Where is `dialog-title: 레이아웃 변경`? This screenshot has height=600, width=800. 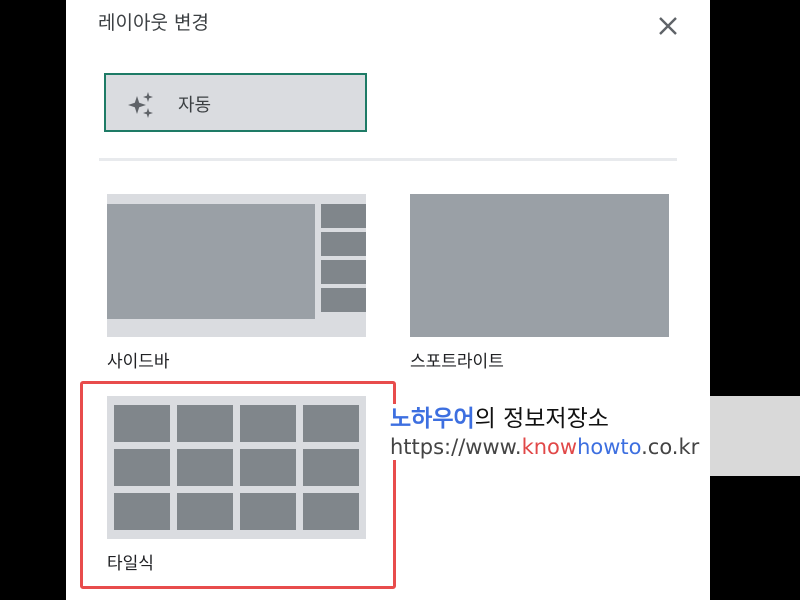 dialog-title: 레이아웃 변경 is located at coordinates (153, 23).